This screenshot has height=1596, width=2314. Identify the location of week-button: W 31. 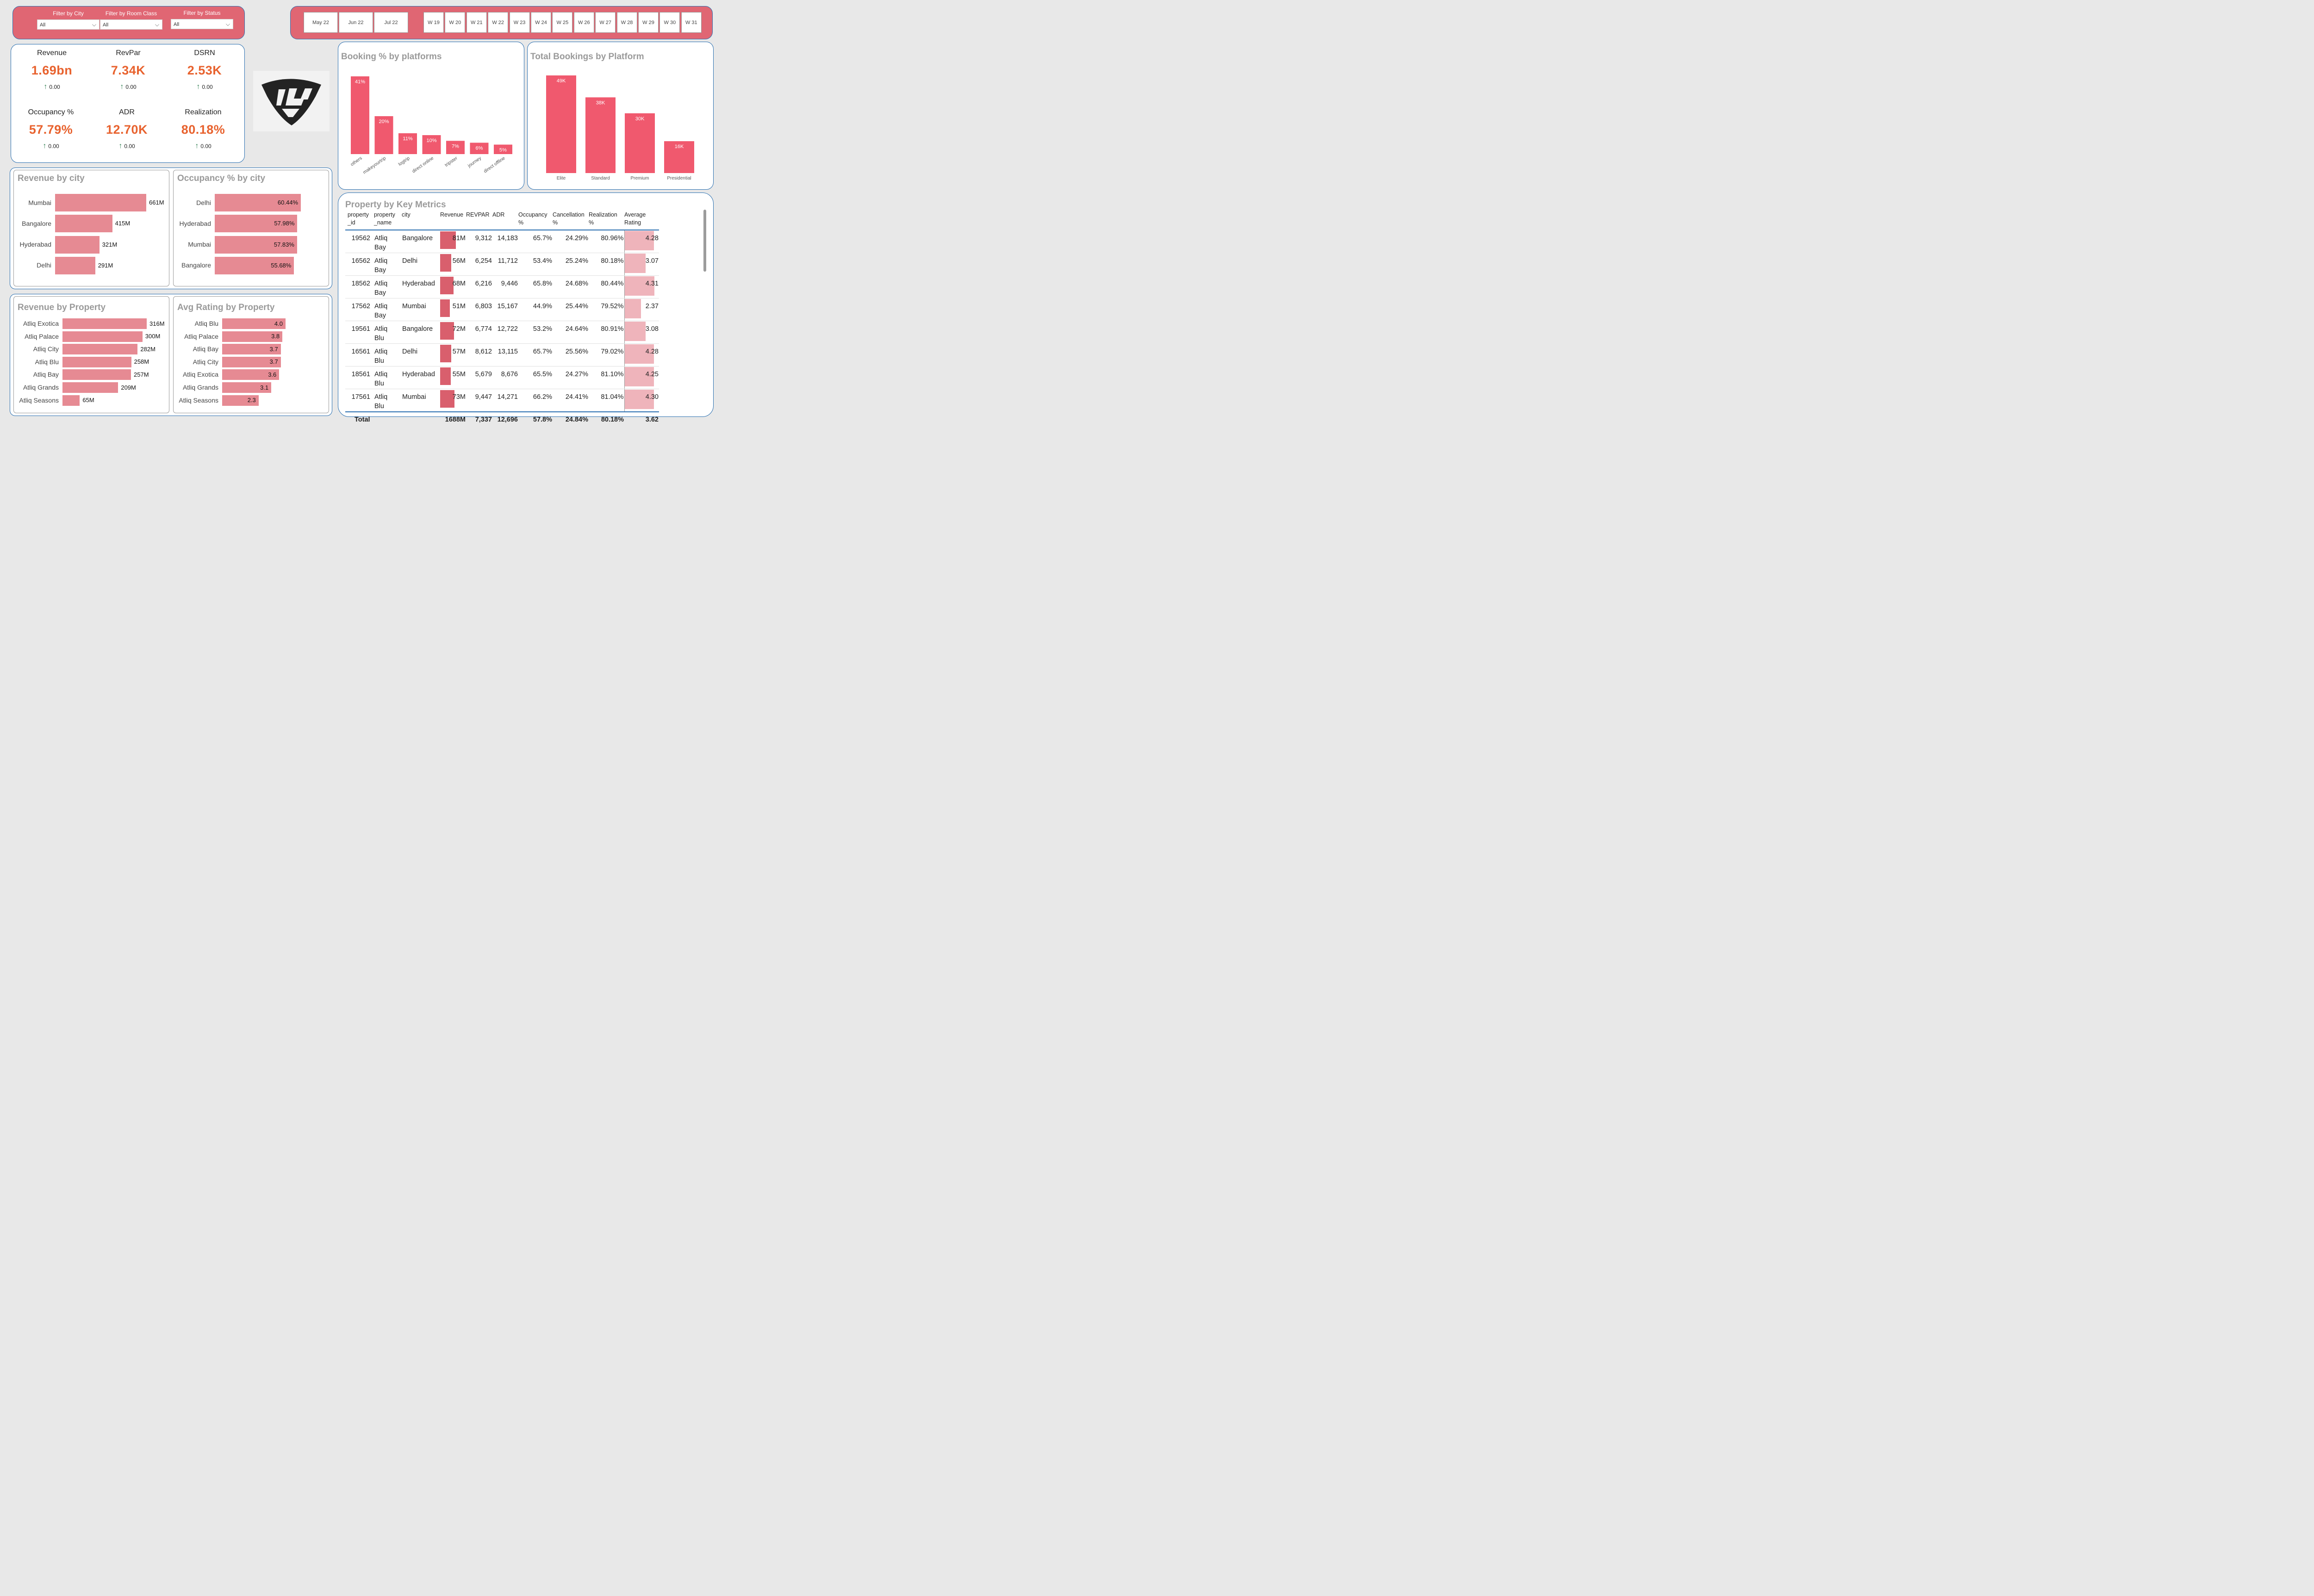
(691, 23).